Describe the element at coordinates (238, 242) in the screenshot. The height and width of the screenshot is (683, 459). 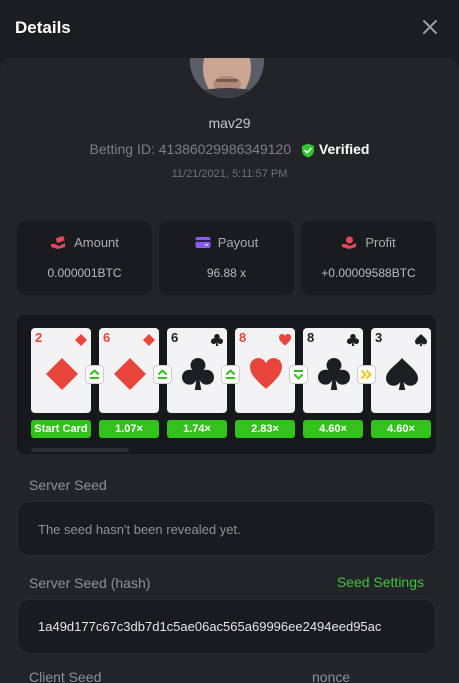
I see `stat-payout-label: Payout` at that location.